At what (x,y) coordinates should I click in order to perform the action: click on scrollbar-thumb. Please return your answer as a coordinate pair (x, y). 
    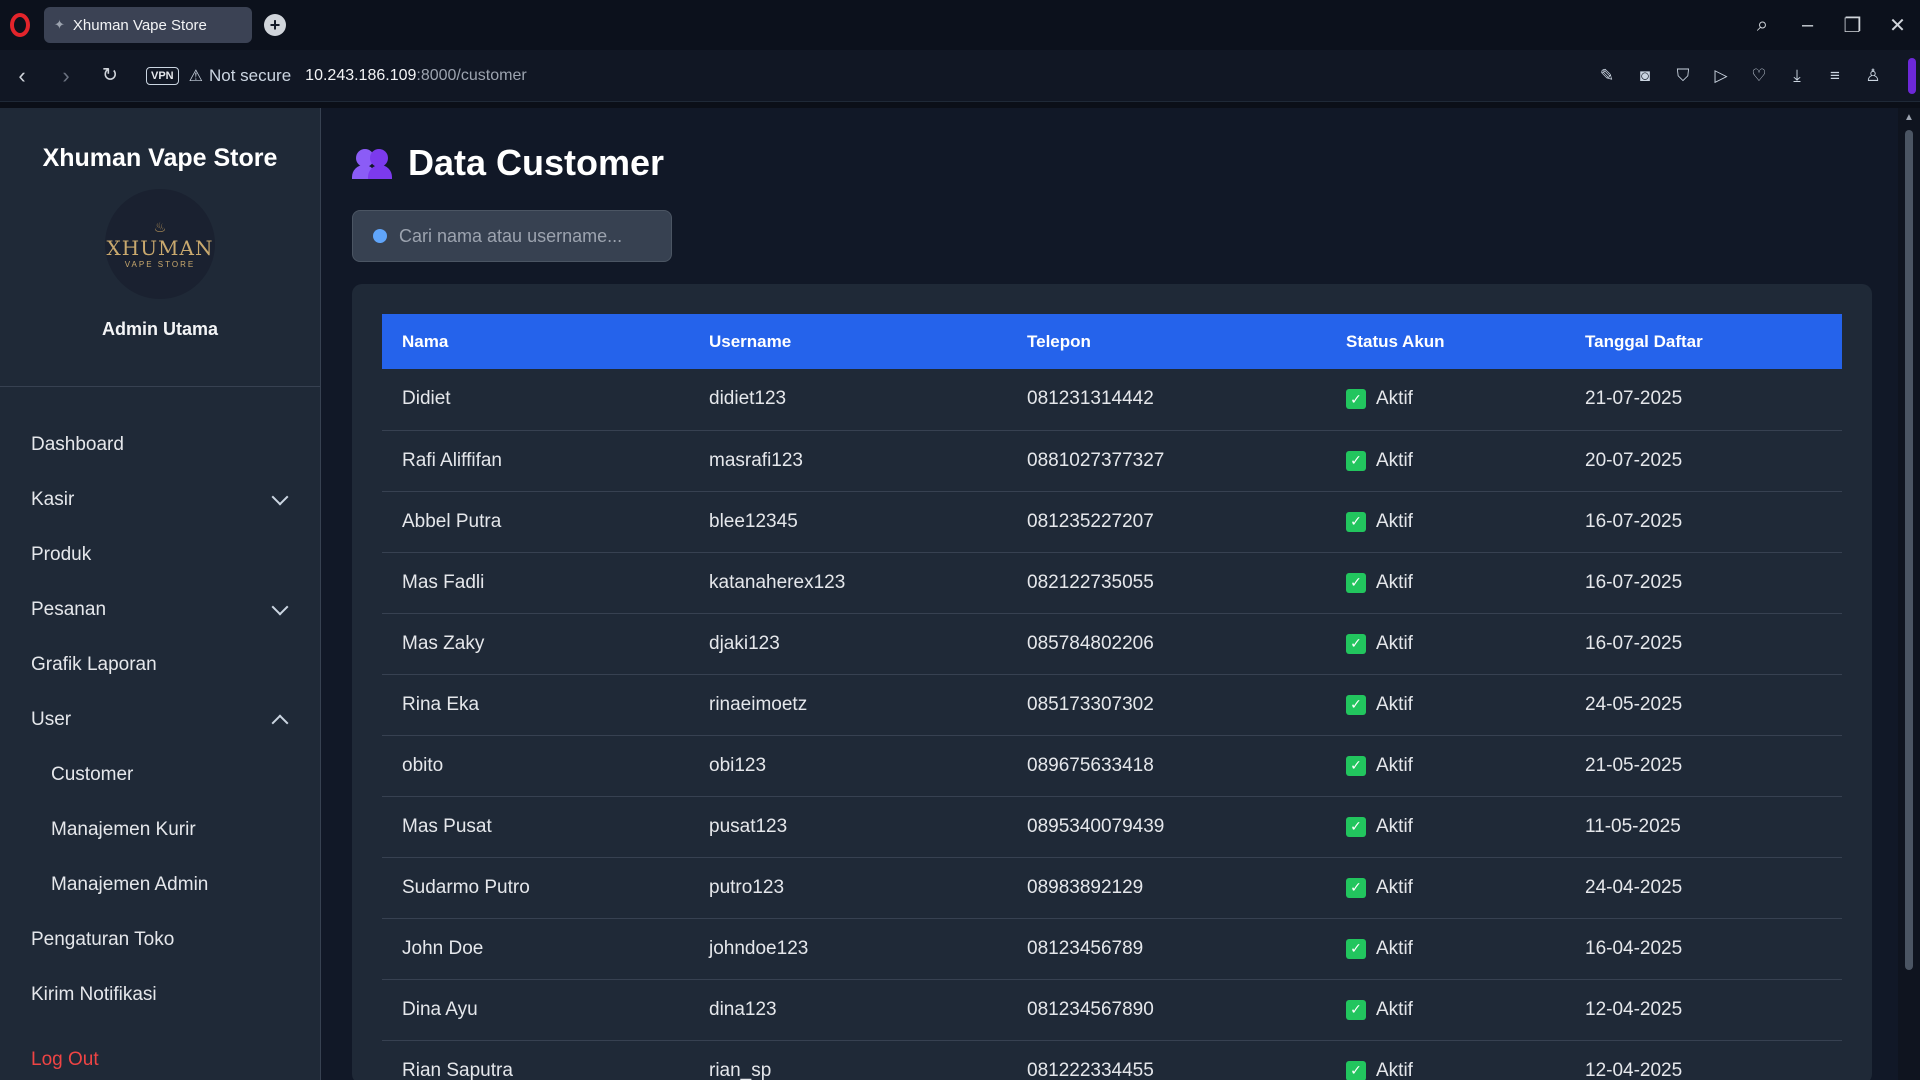
    Looking at the image, I should click on (1909, 550).